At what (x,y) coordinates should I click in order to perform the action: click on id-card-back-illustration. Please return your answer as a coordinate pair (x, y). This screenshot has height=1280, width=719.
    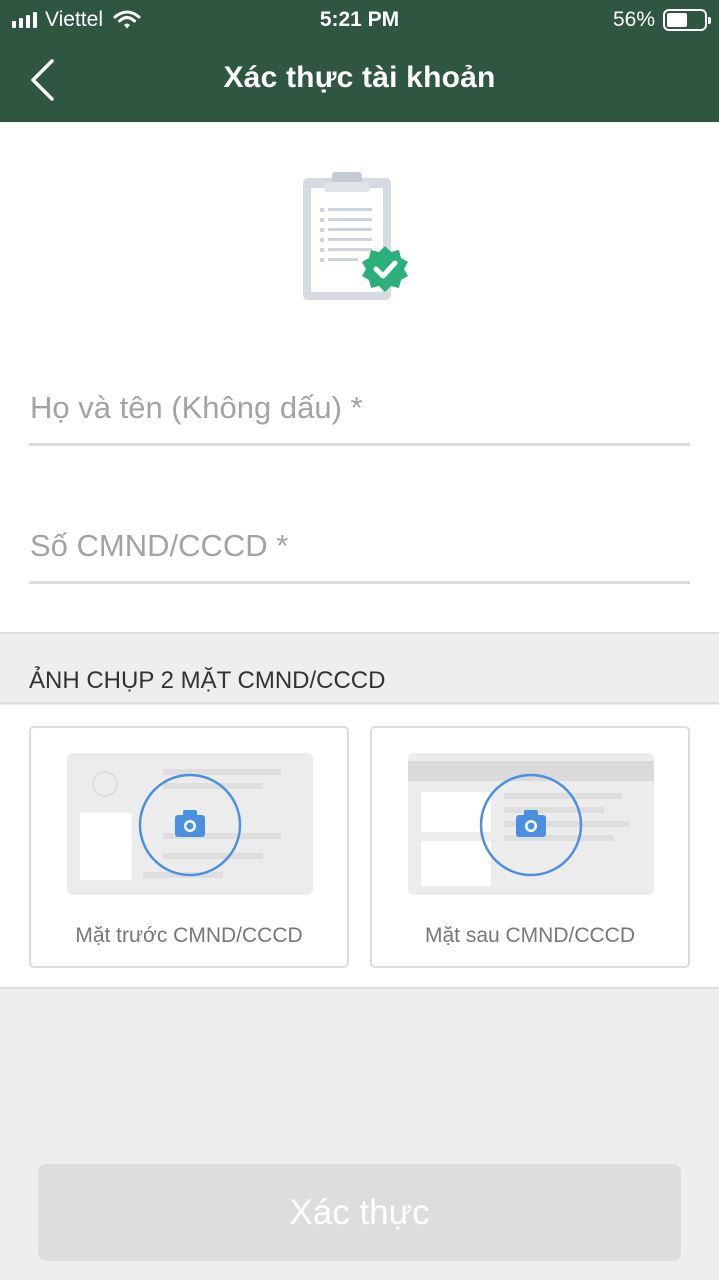
    Looking at the image, I should click on (531, 824).